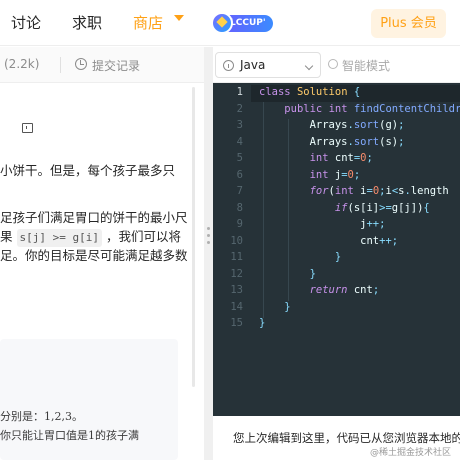 This screenshot has height=460, width=460. What do you see at coordinates (239, 191) in the screenshot?
I see `line-number: 7` at bounding box center [239, 191].